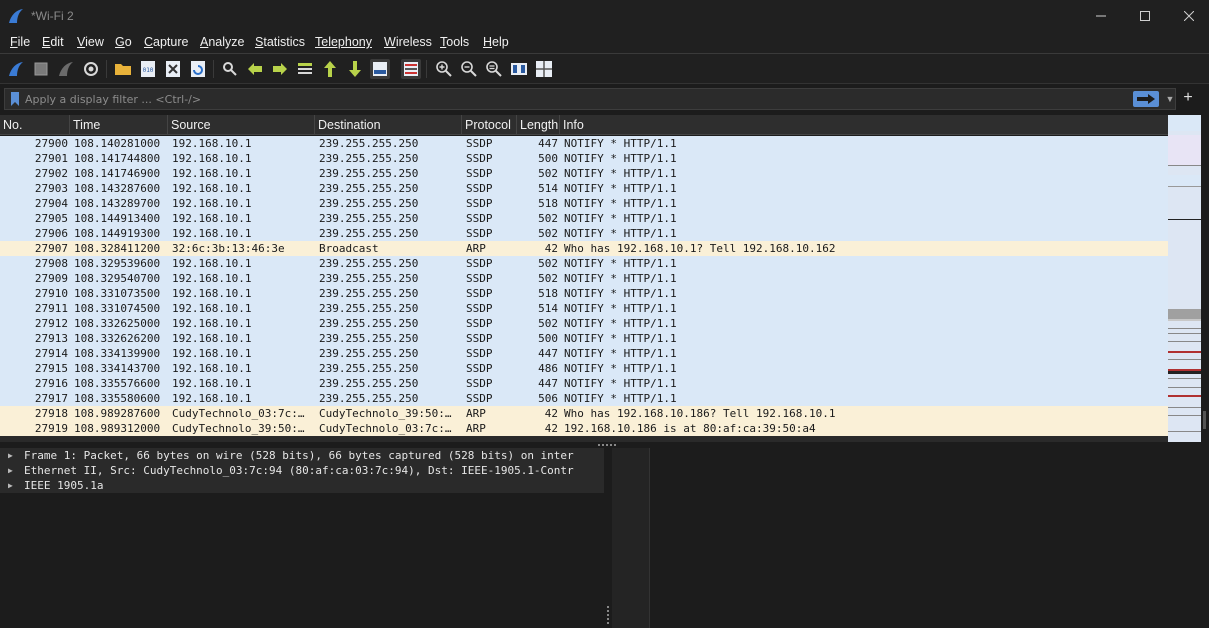 The image size is (1209, 628). Describe the element at coordinates (631, 538) in the screenshot. I see `details-scrollbar` at that location.